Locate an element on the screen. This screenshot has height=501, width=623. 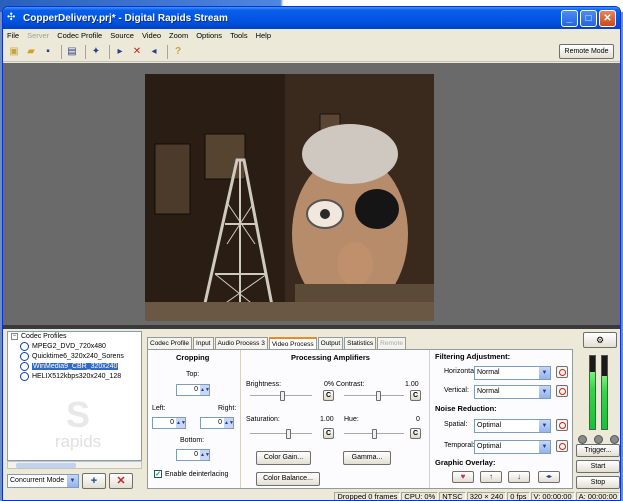
meter-left is located at coordinates (592, 392).